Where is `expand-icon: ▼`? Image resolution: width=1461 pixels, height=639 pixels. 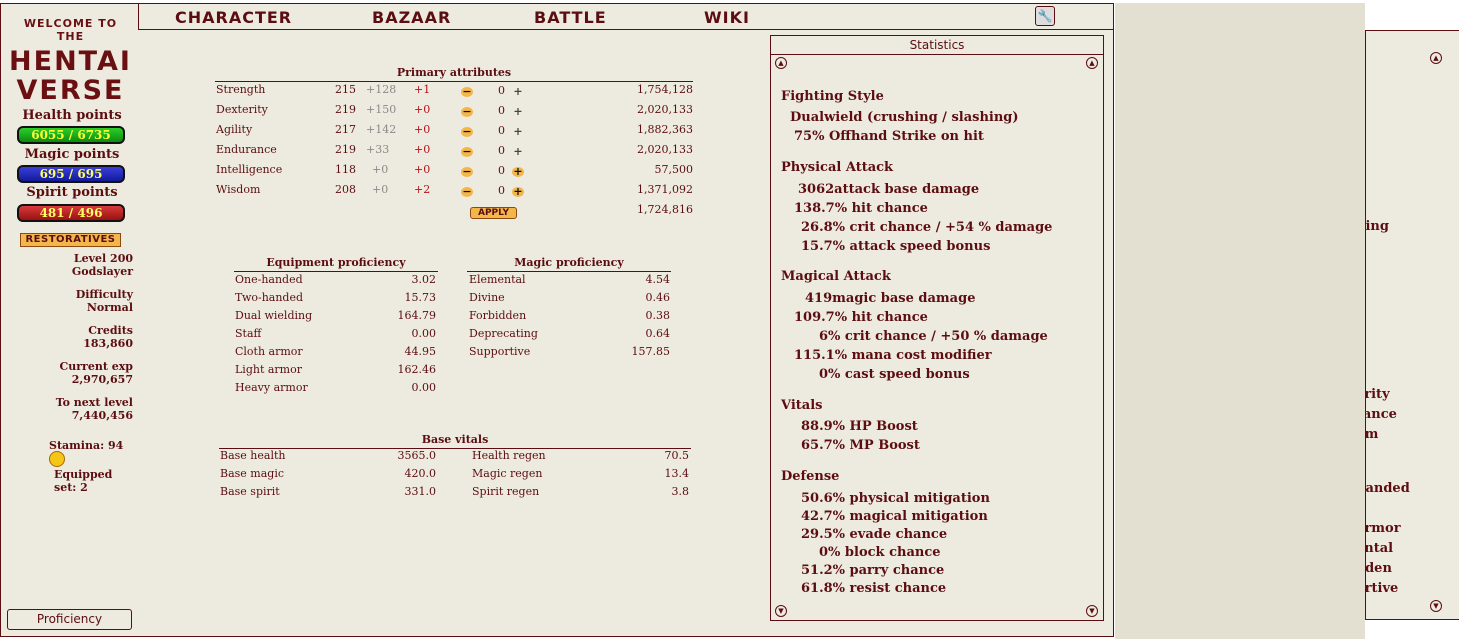
expand-icon: ▼ is located at coordinates (1436, 606).